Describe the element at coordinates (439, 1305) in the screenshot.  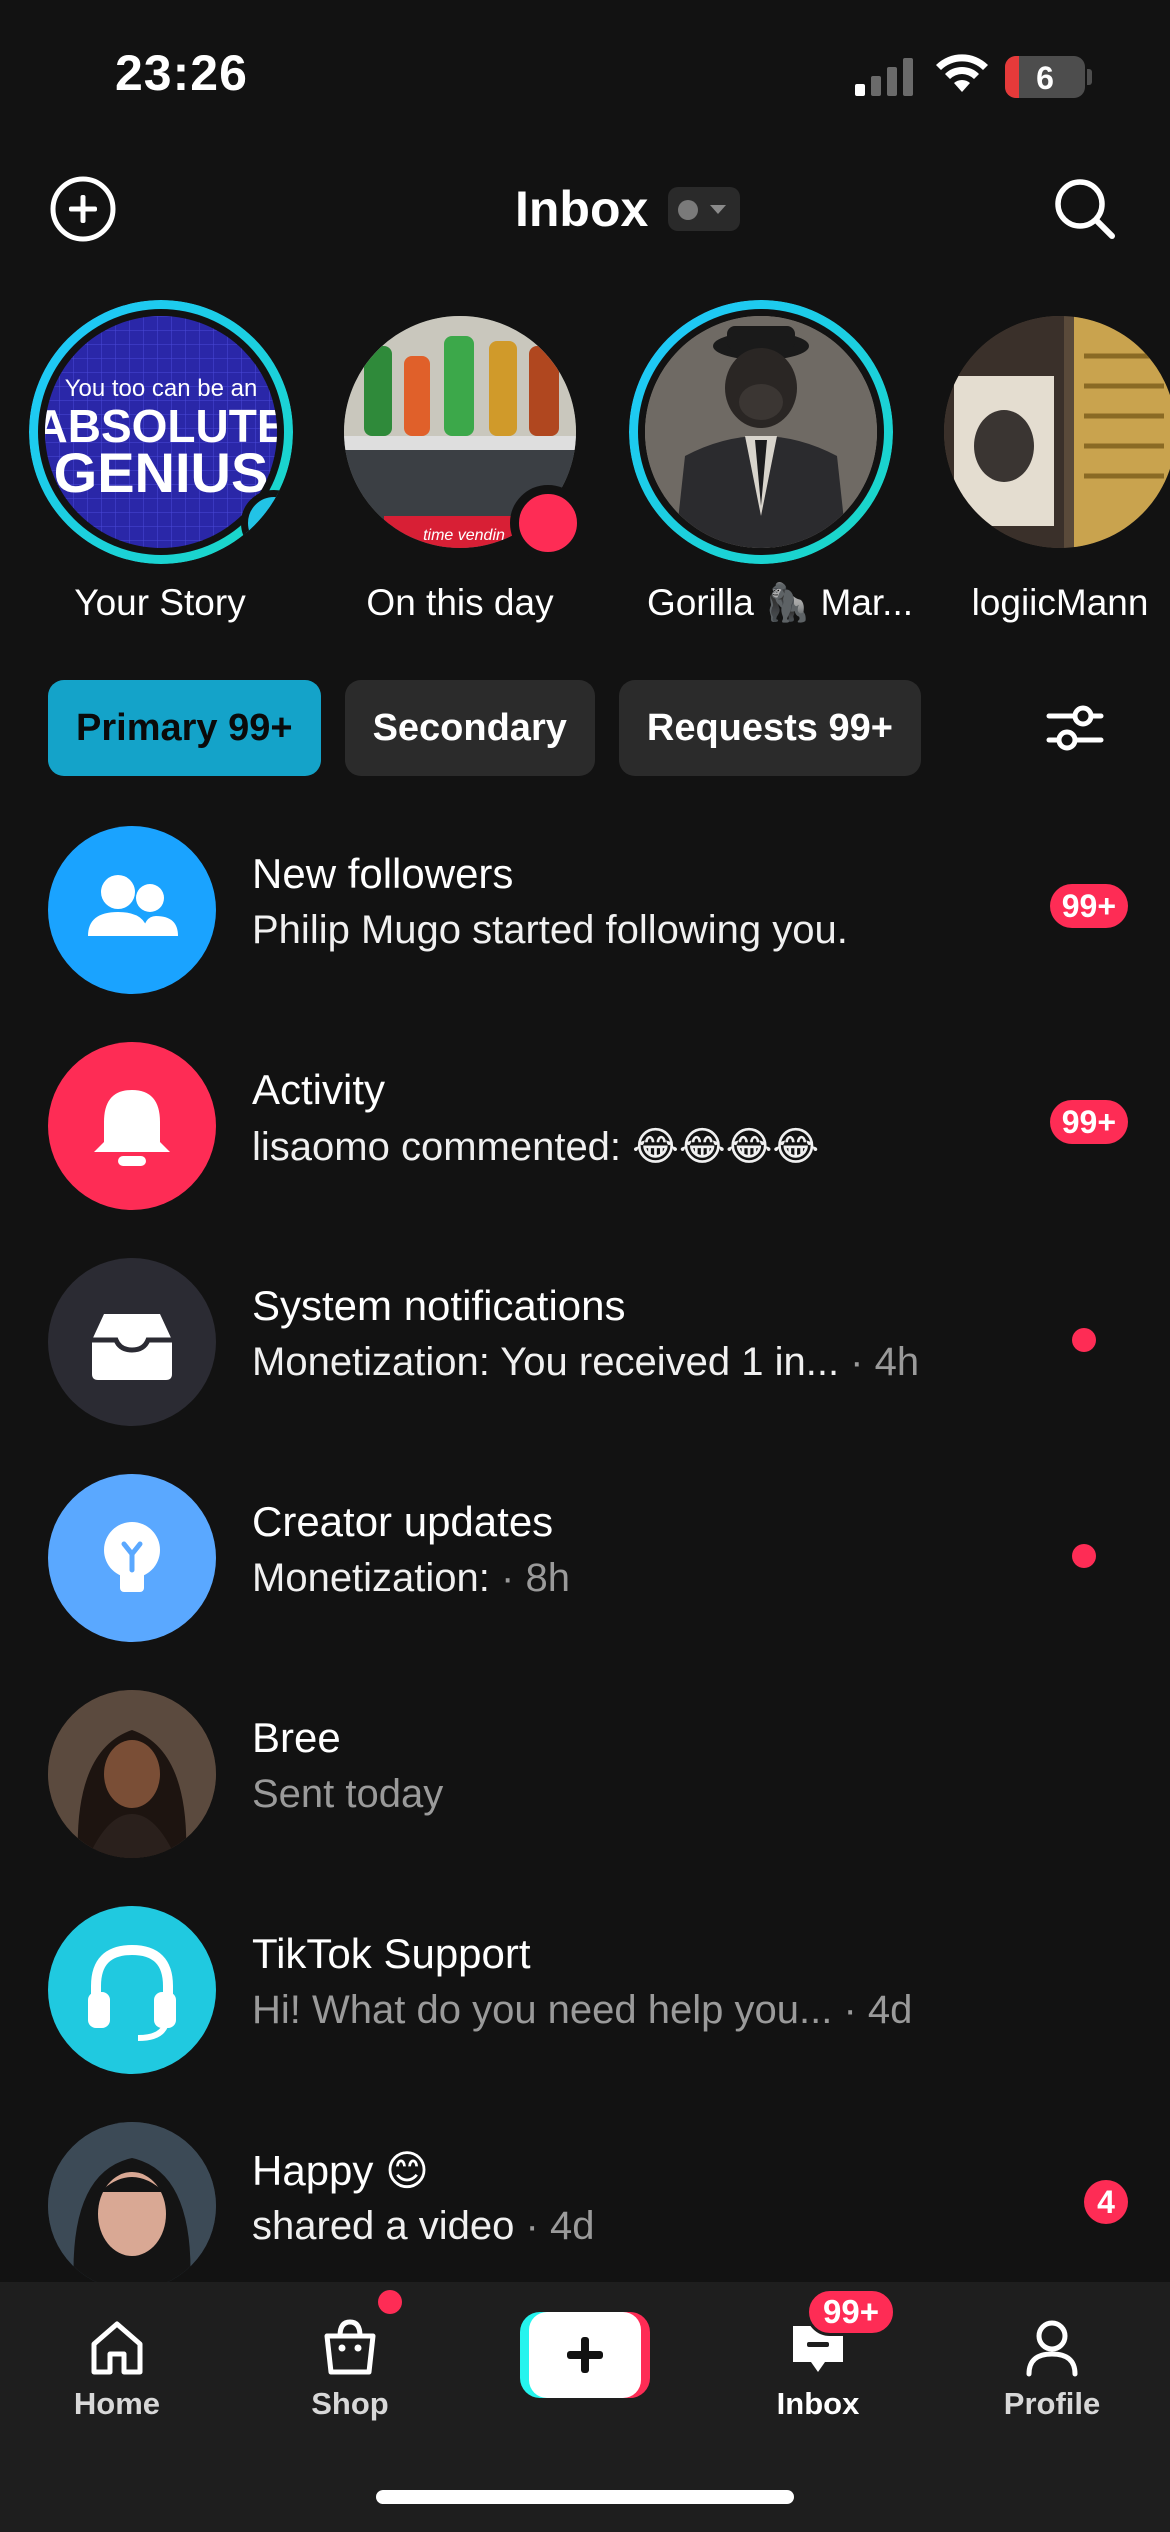
I see `list-item-title: System notifications` at that location.